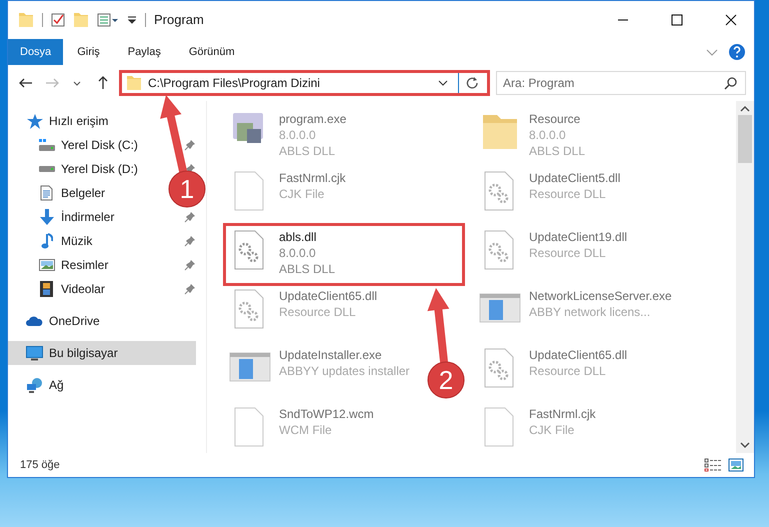  I want to click on cloud-icon, so click(34, 321).